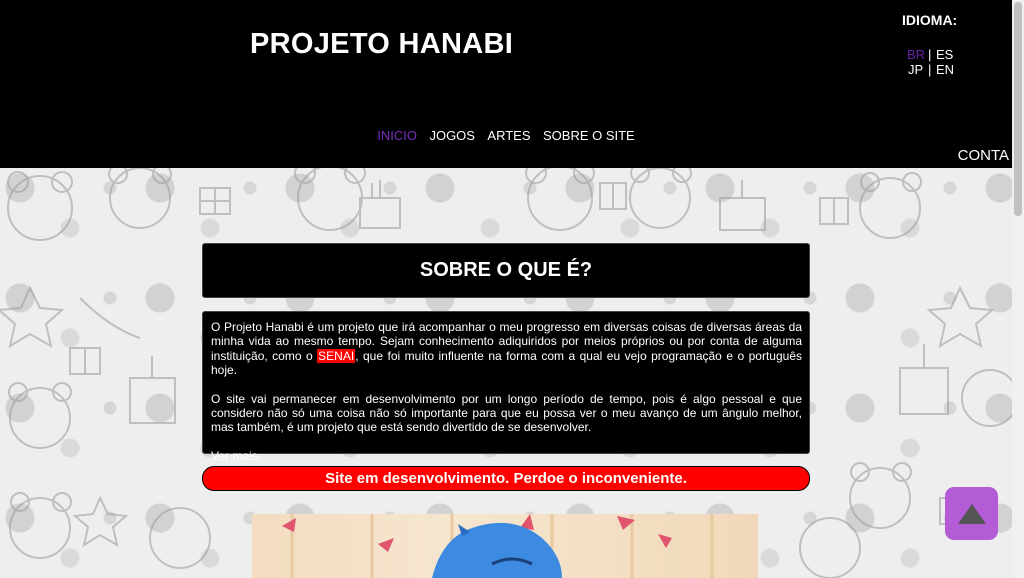  I want to click on language-es-link: ES, so click(944, 54).